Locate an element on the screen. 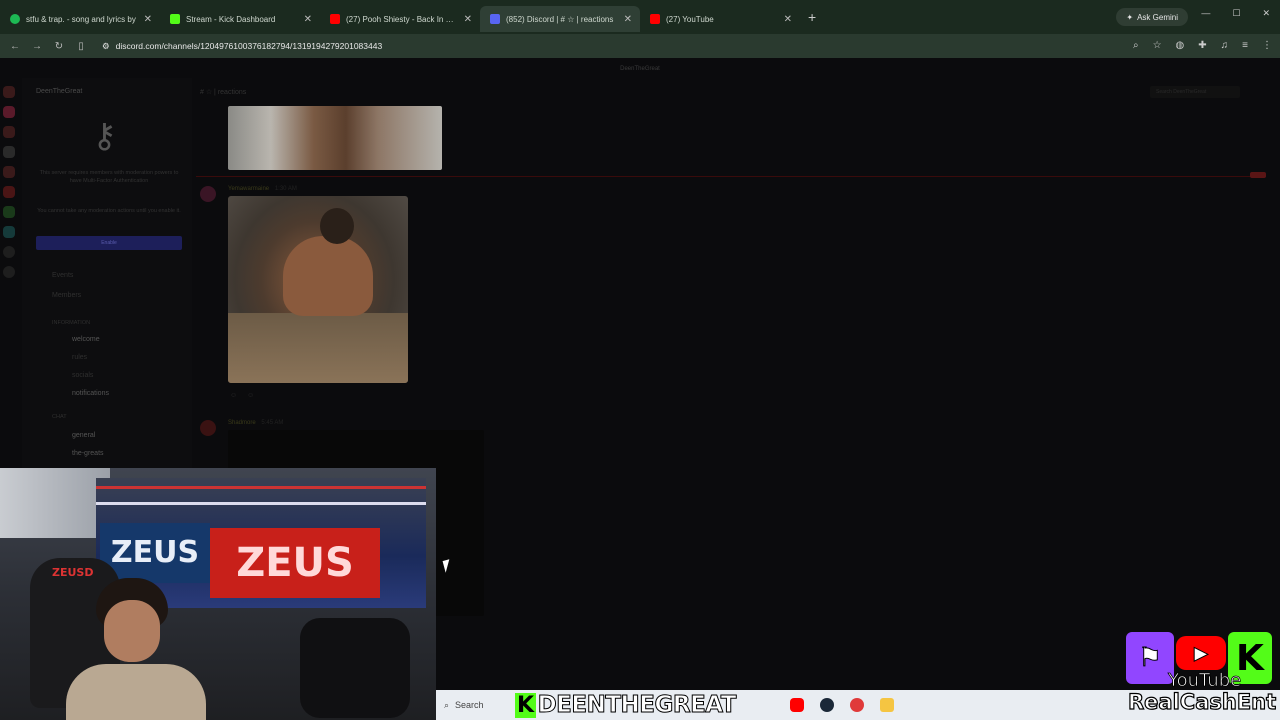 Image resolution: width=1280 pixels, height=720 pixels. message-author: Shadmore 5:45 AM is located at coordinates (255, 423).